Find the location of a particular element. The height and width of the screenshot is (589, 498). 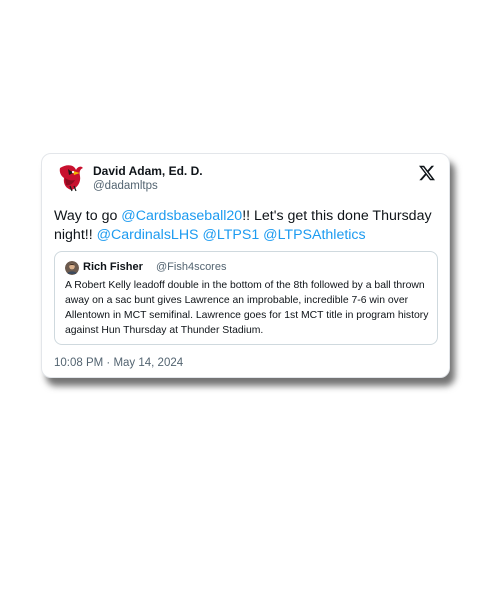

author-name: David Adam, Ed. D. is located at coordinates (148, 171).